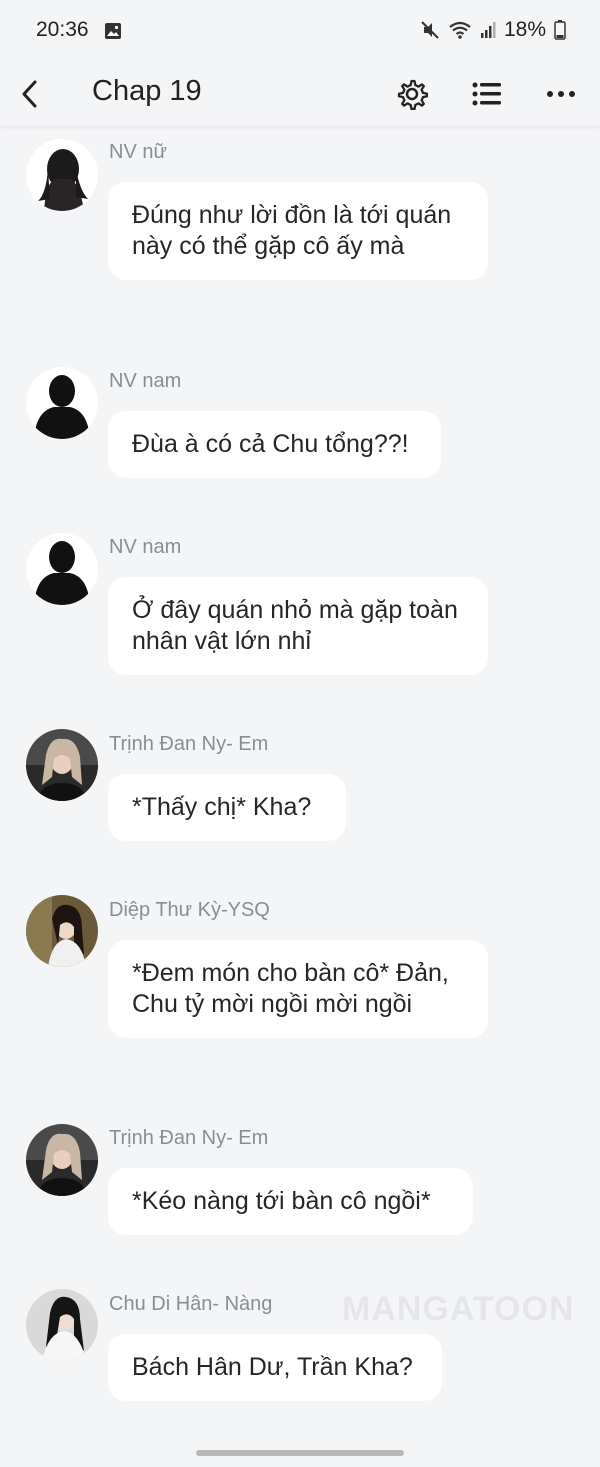 This screenshot has height=1467, width=600. I want to click on gear-icon, so click(412, 94).